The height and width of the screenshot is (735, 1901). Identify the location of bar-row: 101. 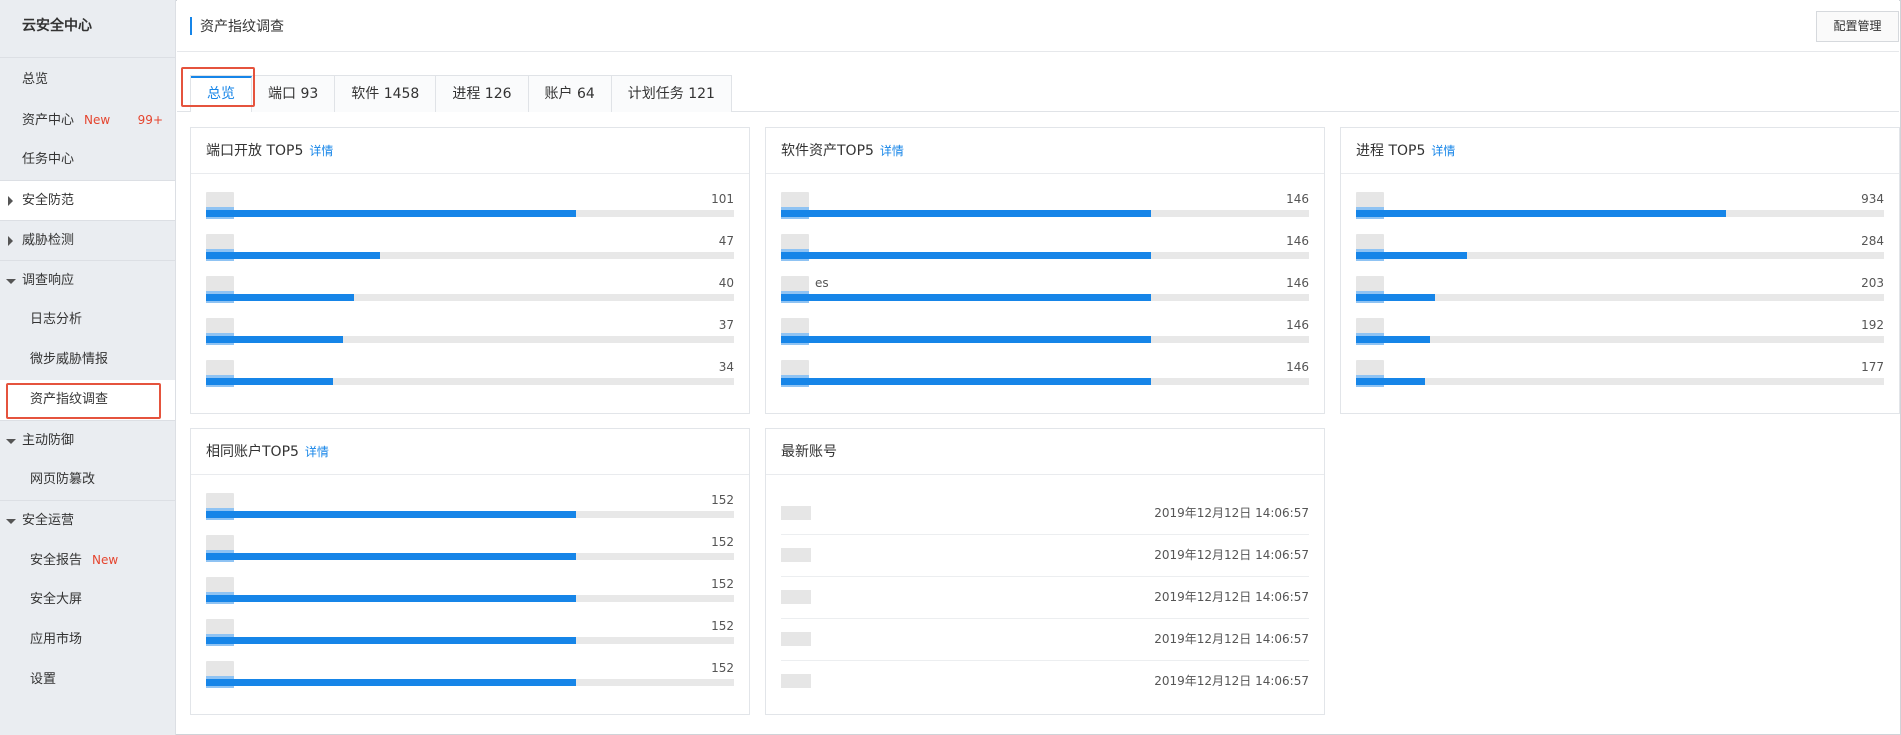
(470, 213).